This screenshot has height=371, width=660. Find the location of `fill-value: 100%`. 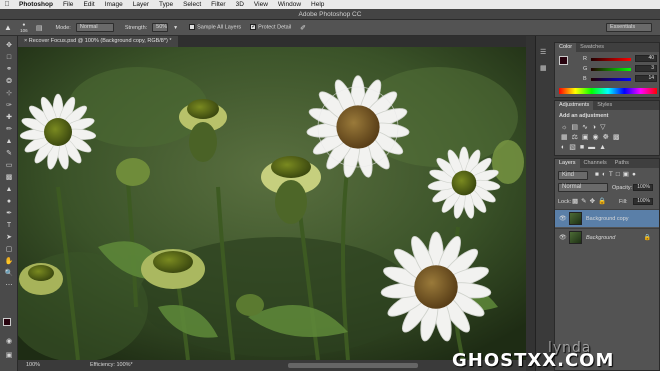

fill-value: 100% is located at coordinates (643, 201).